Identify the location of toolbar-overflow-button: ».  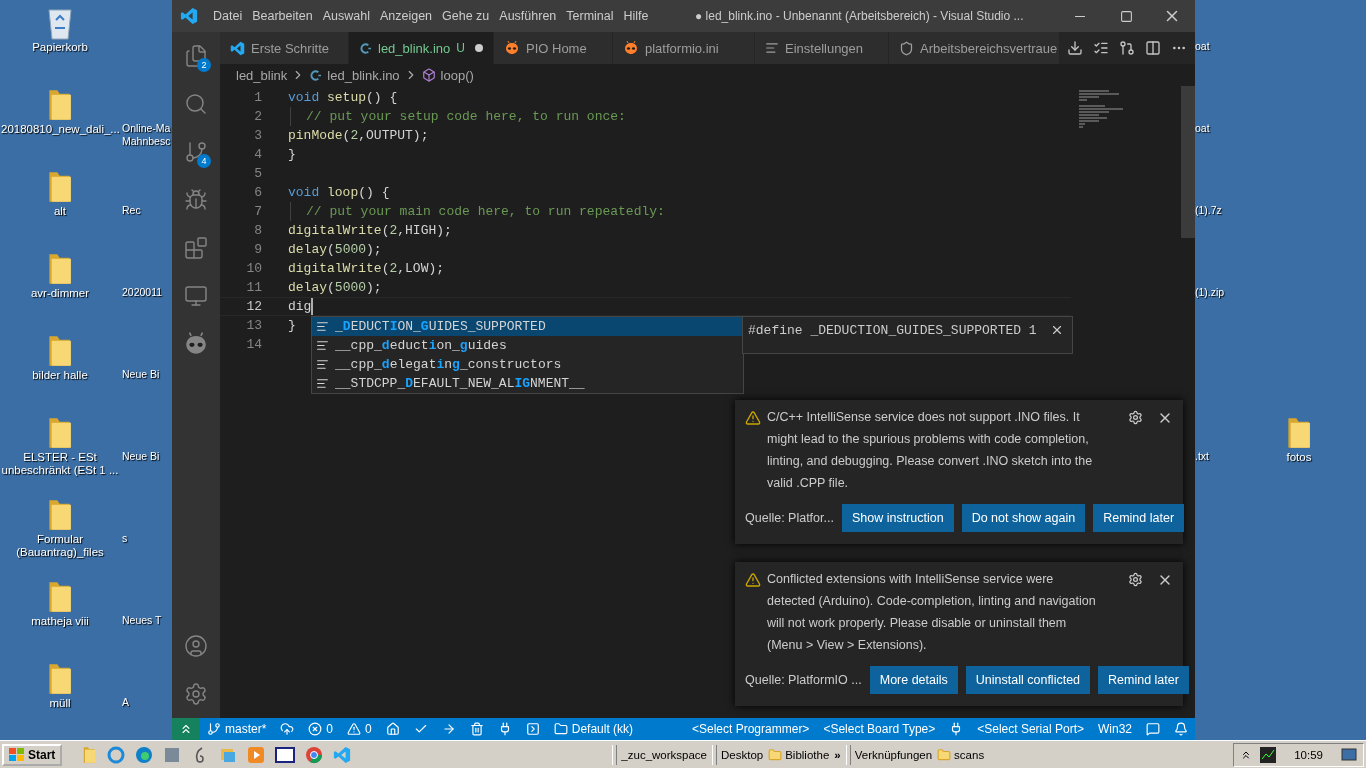
(837, 754).